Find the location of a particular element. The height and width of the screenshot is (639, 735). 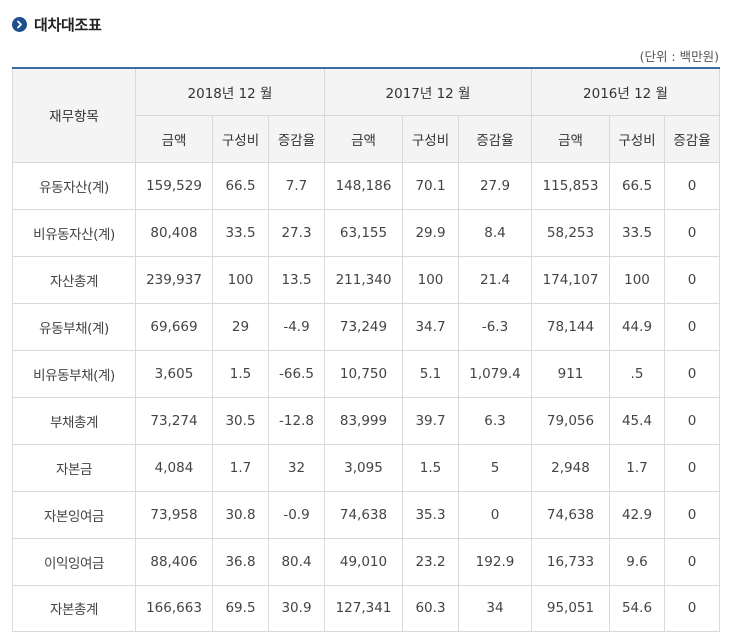

amount-cell: 58,253 is located at coordinates (570, 232).